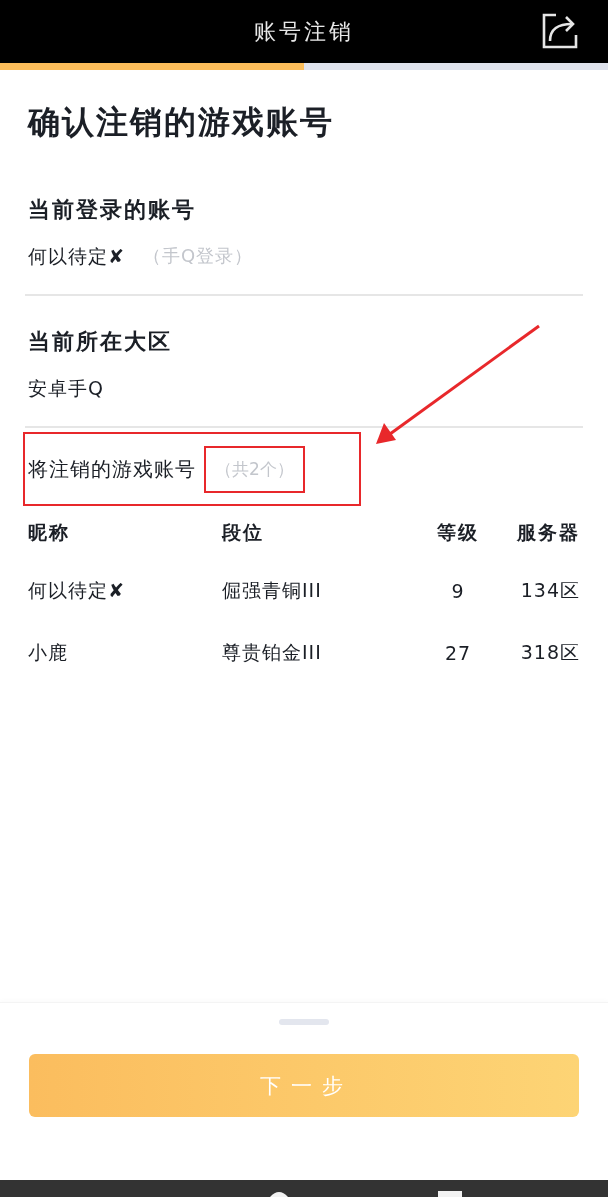 This screenshot has width=608, height=1197. What do you see at coordinates (304, 1085) in the screenshot?
I see `next-step-button: 下一步` at bounding box center [304, 1085].